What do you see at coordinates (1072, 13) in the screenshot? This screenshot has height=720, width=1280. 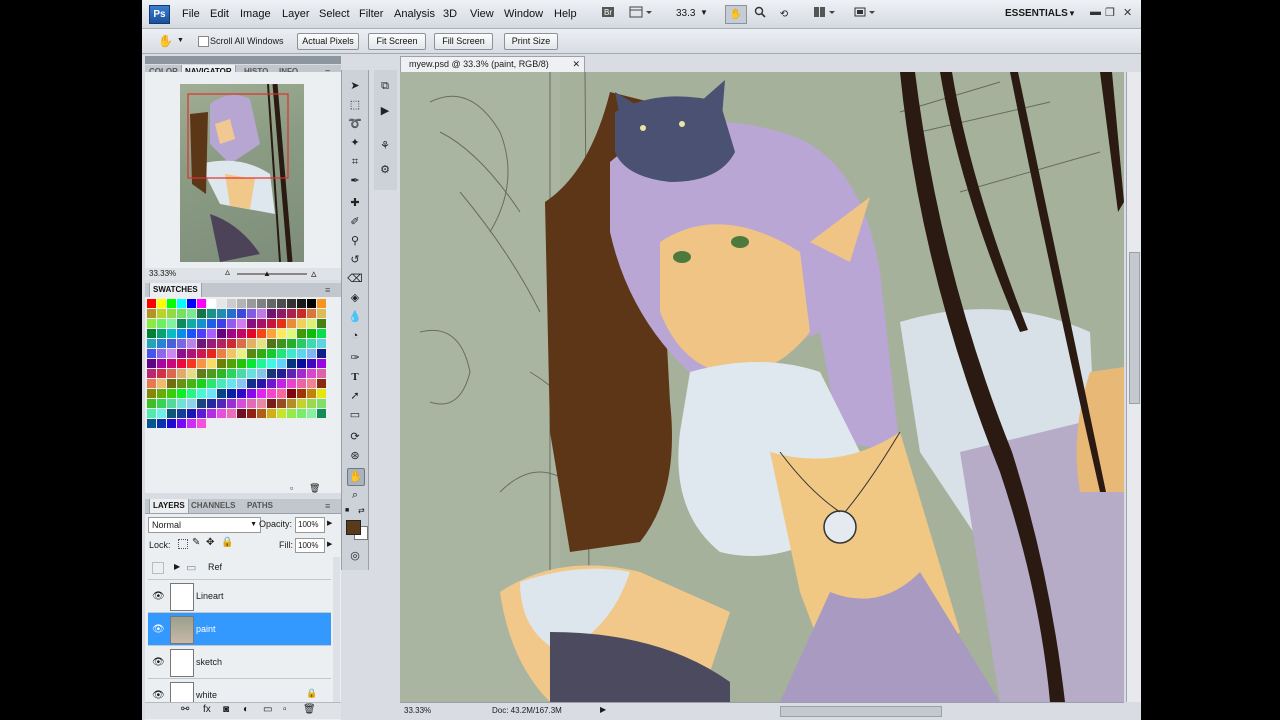 I see `workspace-dropdown-icon: ▼` at bounding box center [1072, 13].